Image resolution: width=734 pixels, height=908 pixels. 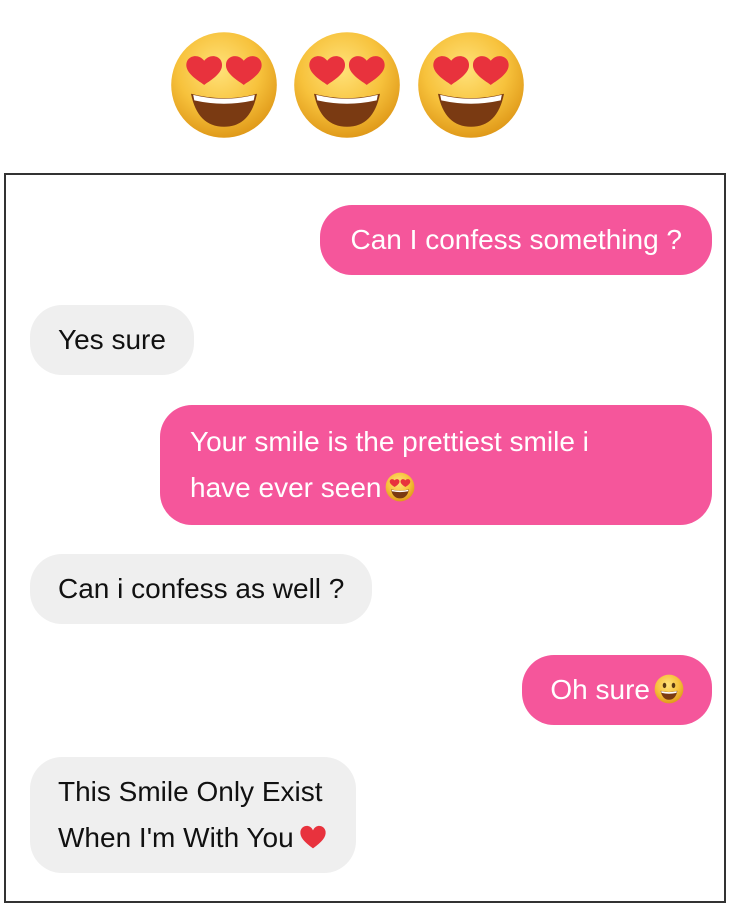 What do you see at coordinates (286, 487) in the screenshot?
I see `message-text: have ever seen` at bounding box center [286, 487].